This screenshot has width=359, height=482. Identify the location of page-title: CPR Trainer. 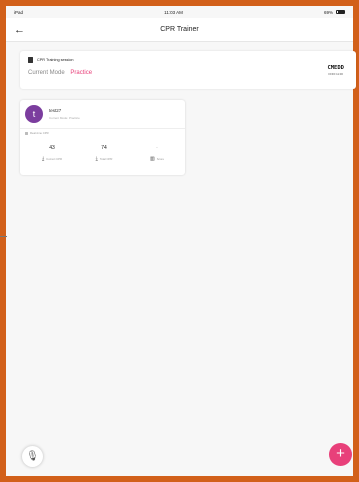
(179, 29).